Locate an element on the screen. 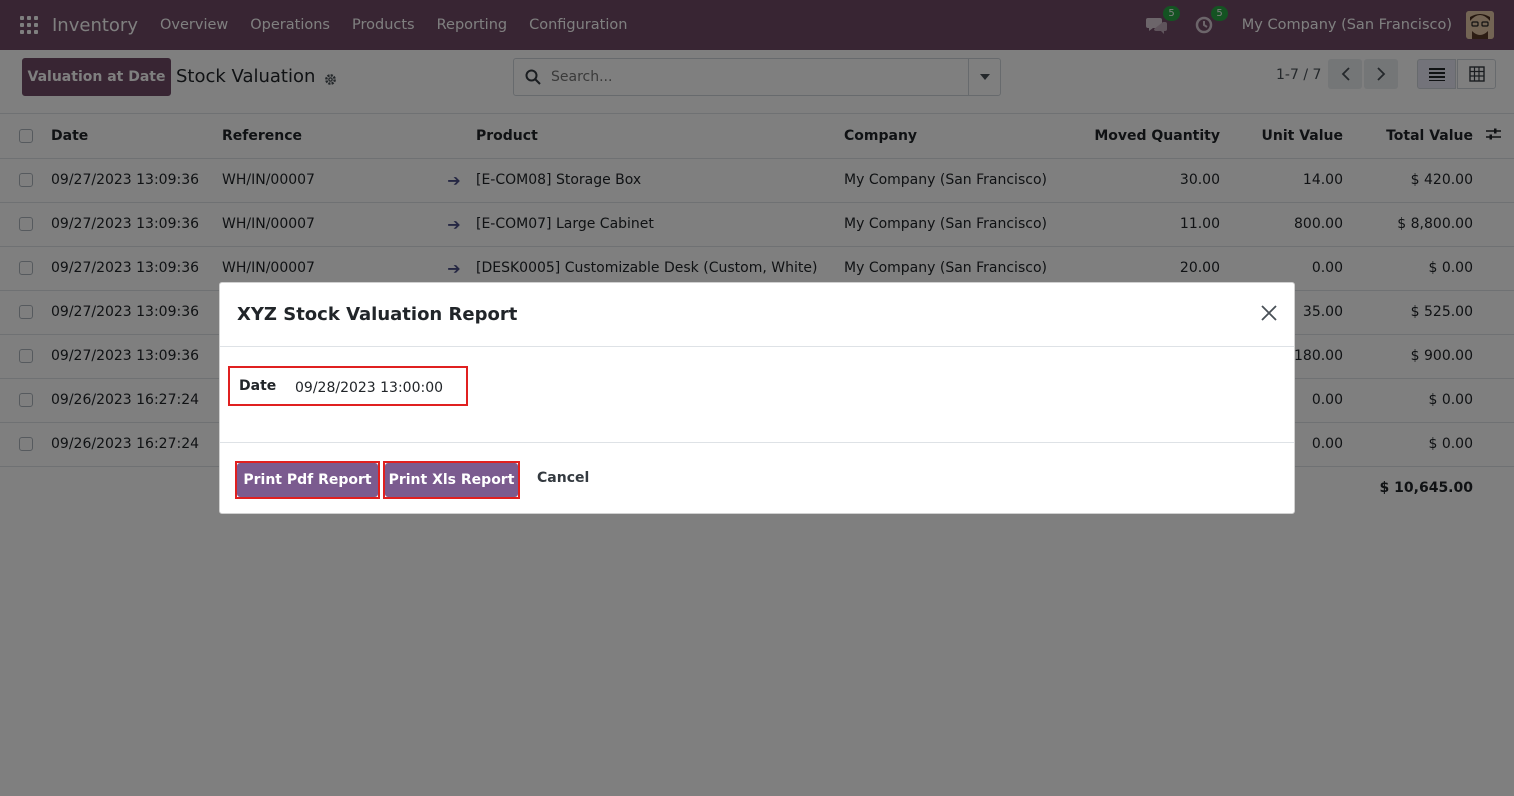 The height and width of the screenshot is (796, 1514). dialog-footer: Print Pdf Report Print Xls Report Cancel is located at coordinates (757, 479).